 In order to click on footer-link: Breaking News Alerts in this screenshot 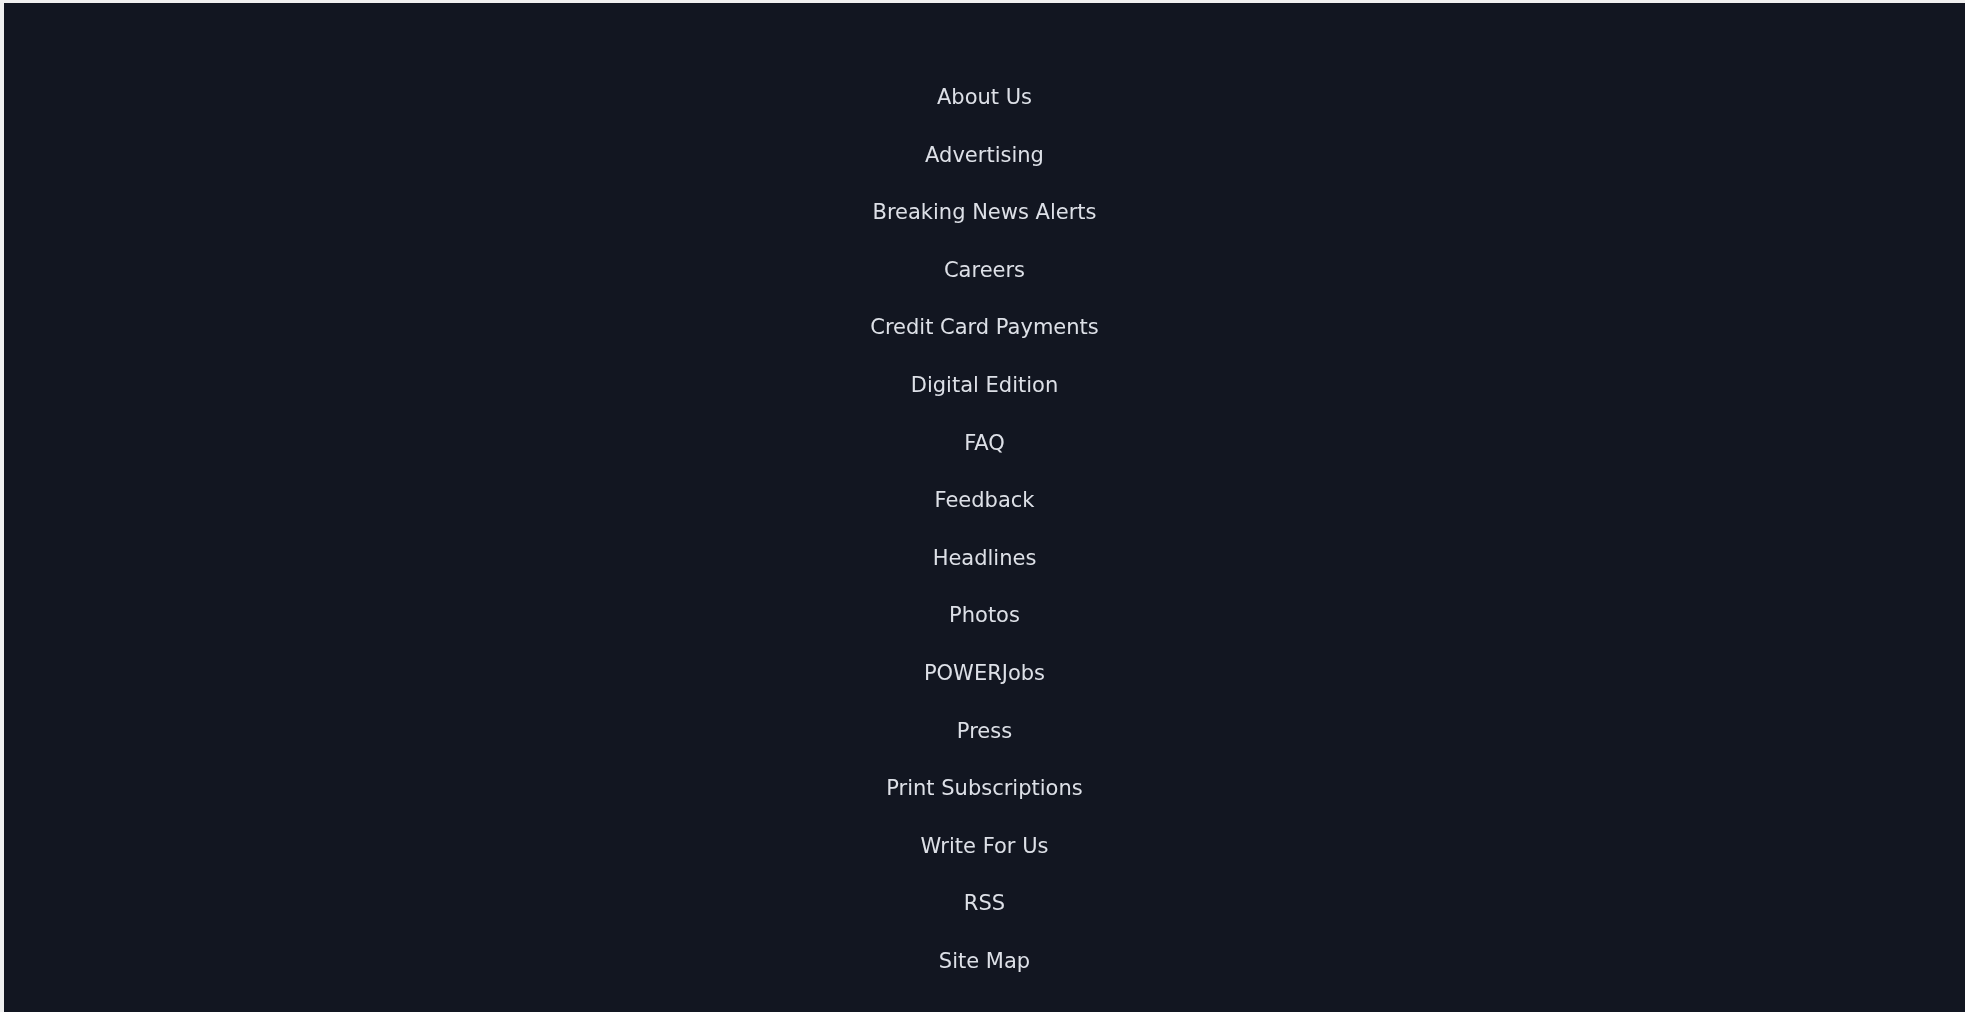, I will do `click(984, 213)`.